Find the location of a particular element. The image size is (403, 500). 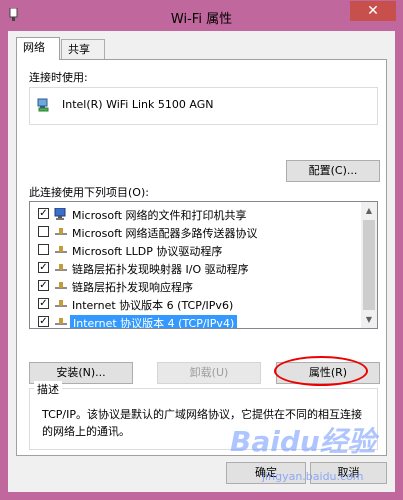

adapter-box: Intel(R) WiFi Link 5100 AGN is located at coordinates (203, 106).